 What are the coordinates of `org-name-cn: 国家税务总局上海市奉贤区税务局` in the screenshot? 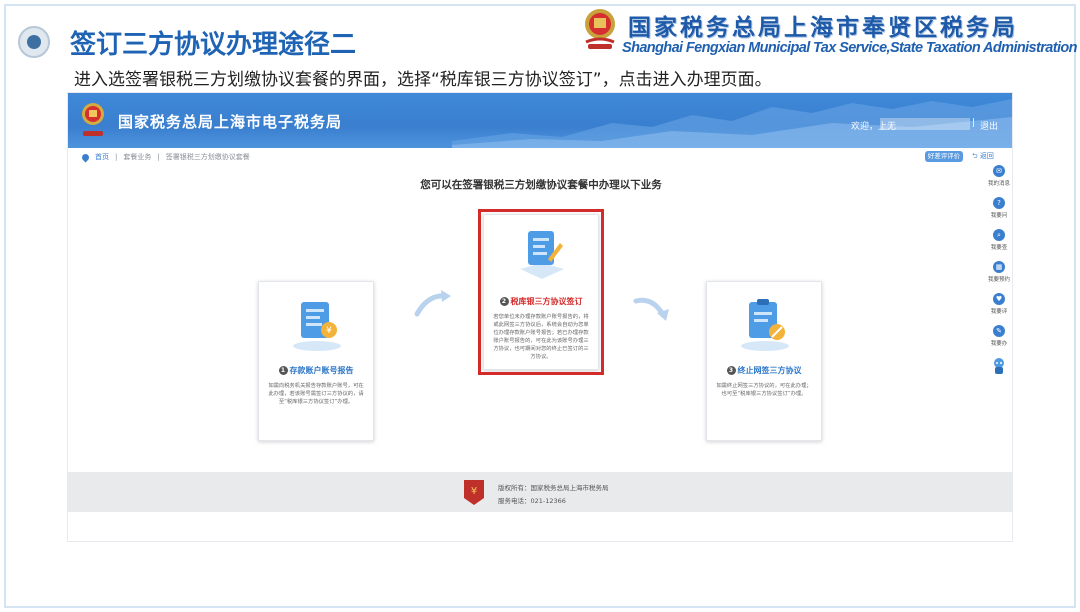 It's located at (823, 28).